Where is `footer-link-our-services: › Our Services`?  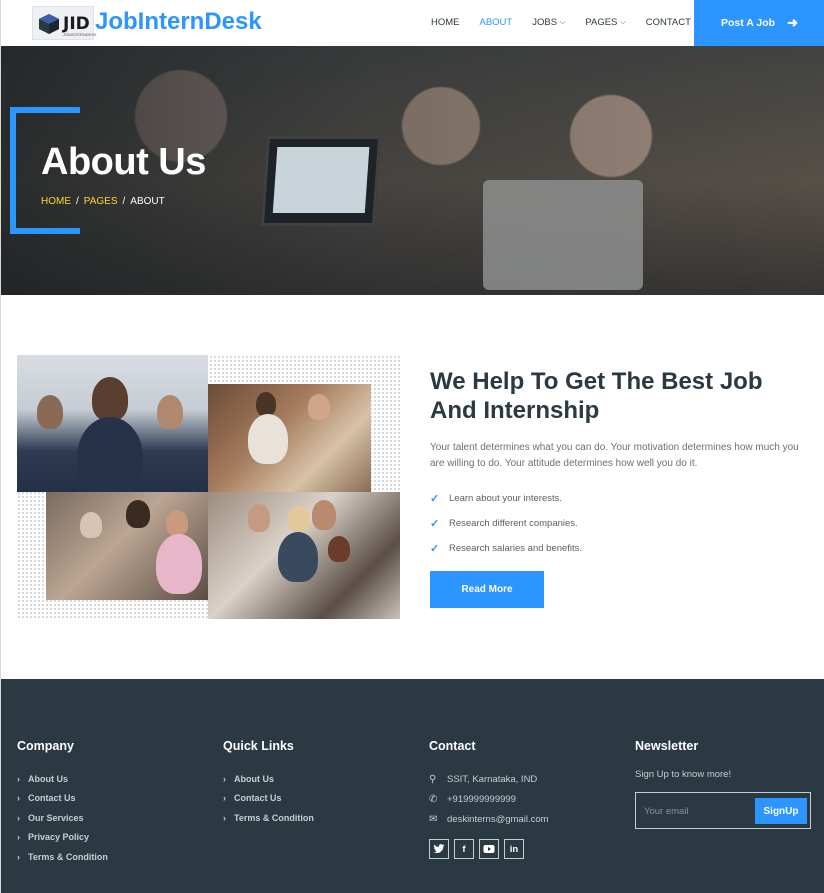 footer-link-our-services: › Our Services is located at coordinates (62, 818).